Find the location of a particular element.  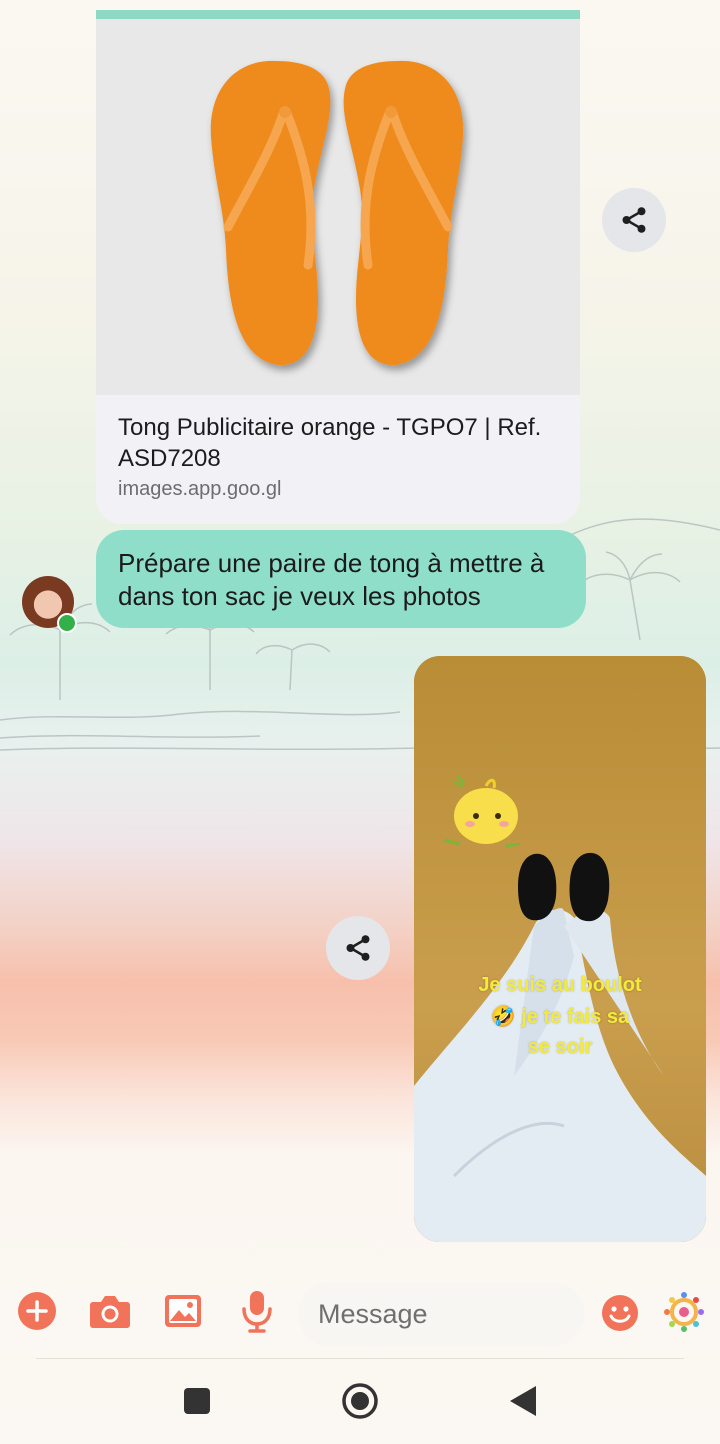

share-photo-button is located at coordinates (358, 948).